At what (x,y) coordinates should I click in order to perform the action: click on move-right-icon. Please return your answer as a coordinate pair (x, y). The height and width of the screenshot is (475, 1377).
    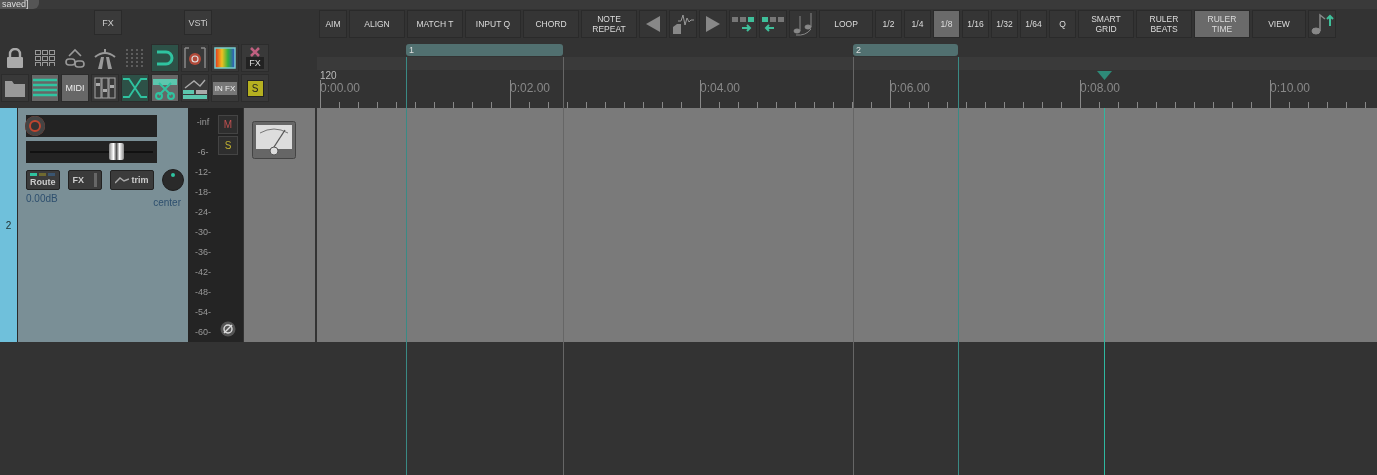
    Looking at the image, I should click on (743, 24).